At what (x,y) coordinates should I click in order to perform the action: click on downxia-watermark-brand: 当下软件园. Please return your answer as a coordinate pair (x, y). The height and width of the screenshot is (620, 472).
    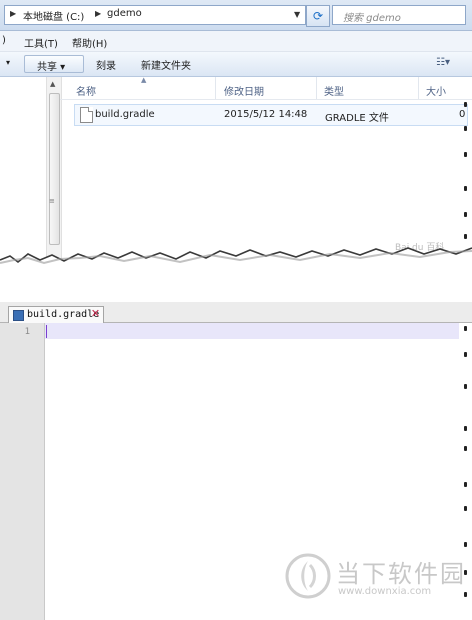
    Looking at the image, I should click on (401, 574).